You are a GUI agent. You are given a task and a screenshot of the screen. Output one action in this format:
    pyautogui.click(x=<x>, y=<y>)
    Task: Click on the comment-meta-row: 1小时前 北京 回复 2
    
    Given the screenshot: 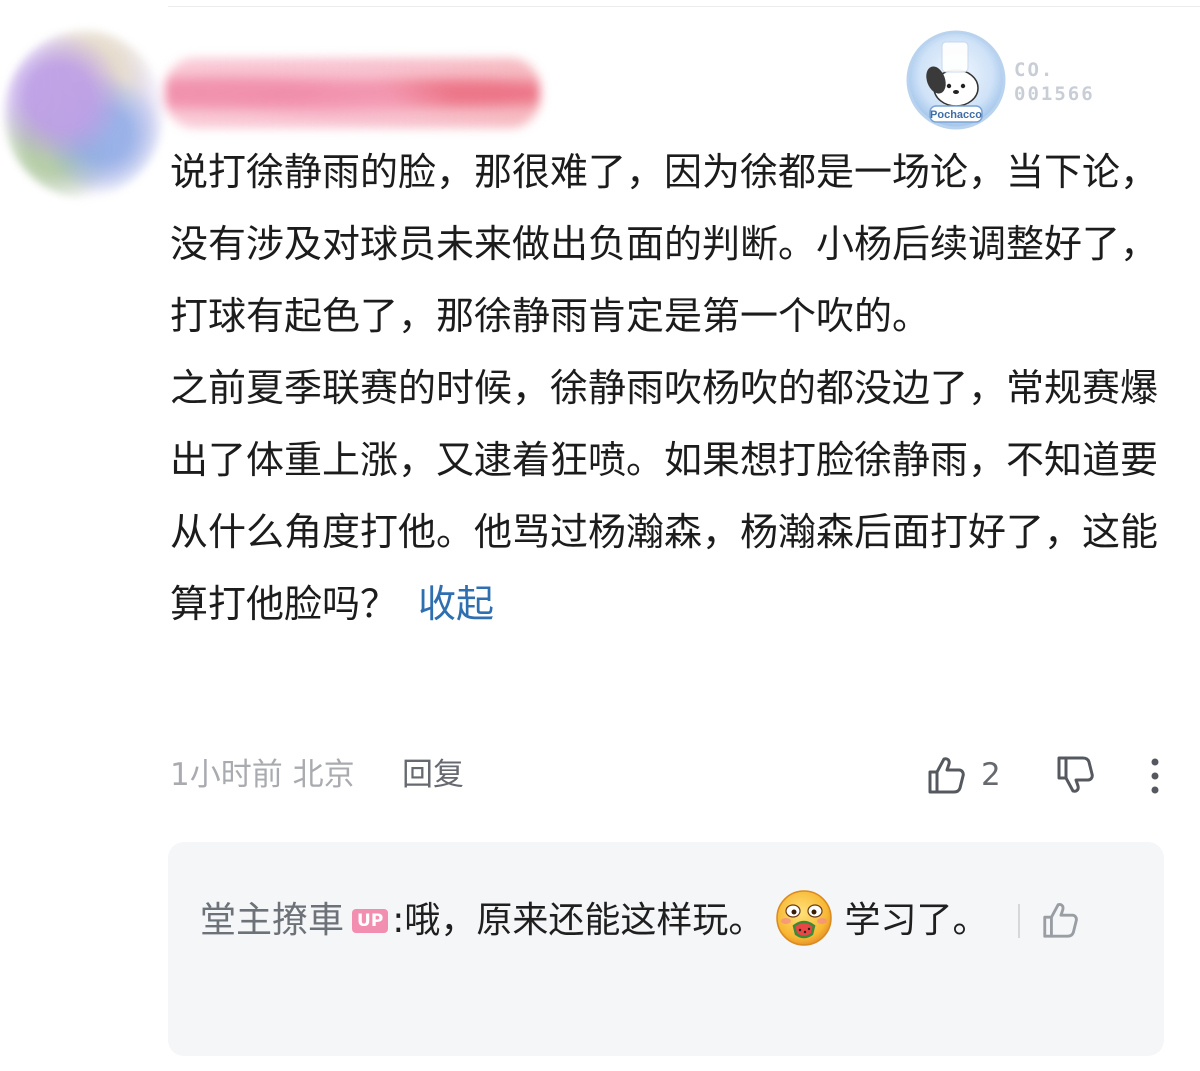 What is the action you would take?
    pyautogui.click(x=670, y=775)
    